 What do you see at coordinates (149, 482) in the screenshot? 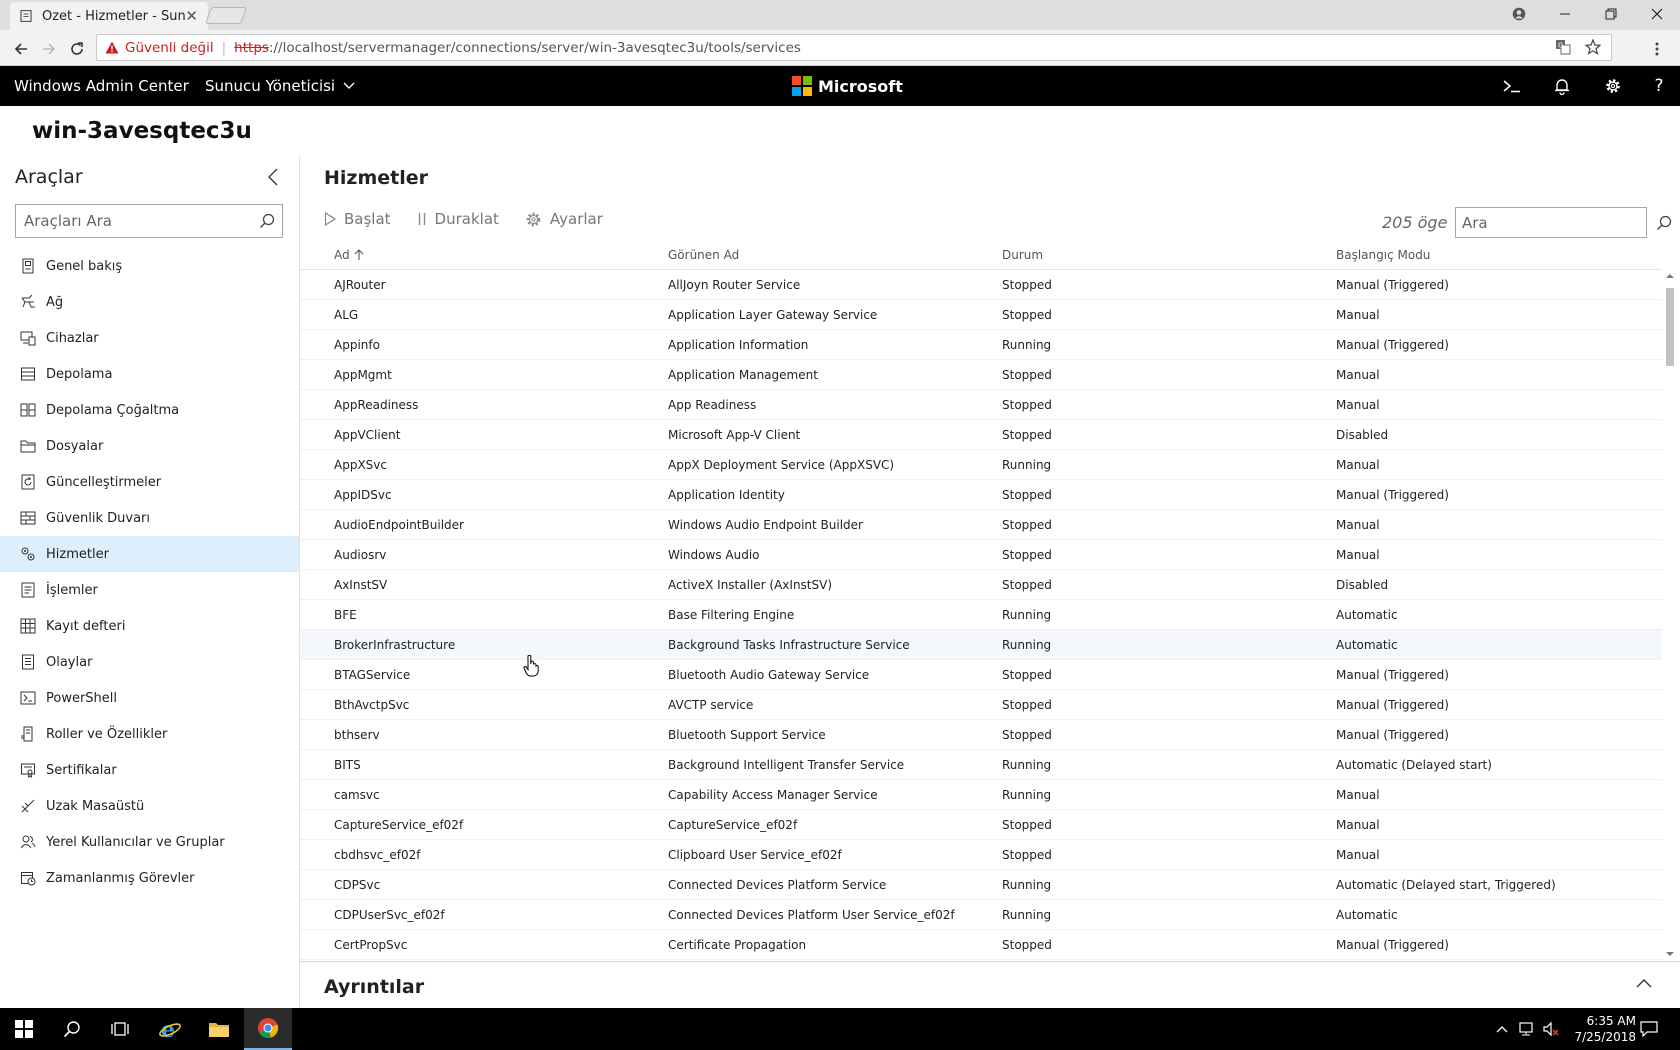
I see `sidebar-item-updates: Güncelleştirmeler` at bounding box center [149, 482].